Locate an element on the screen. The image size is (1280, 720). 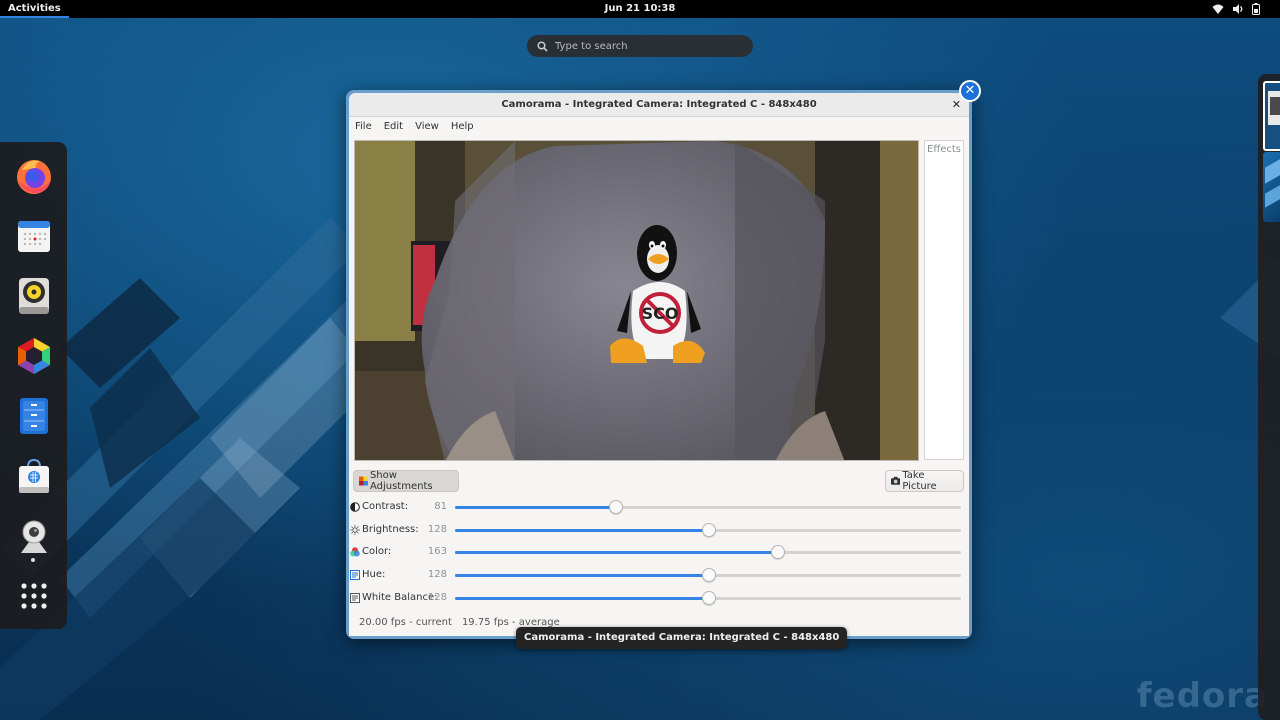
dash-software is located at coordinates (34, 476).